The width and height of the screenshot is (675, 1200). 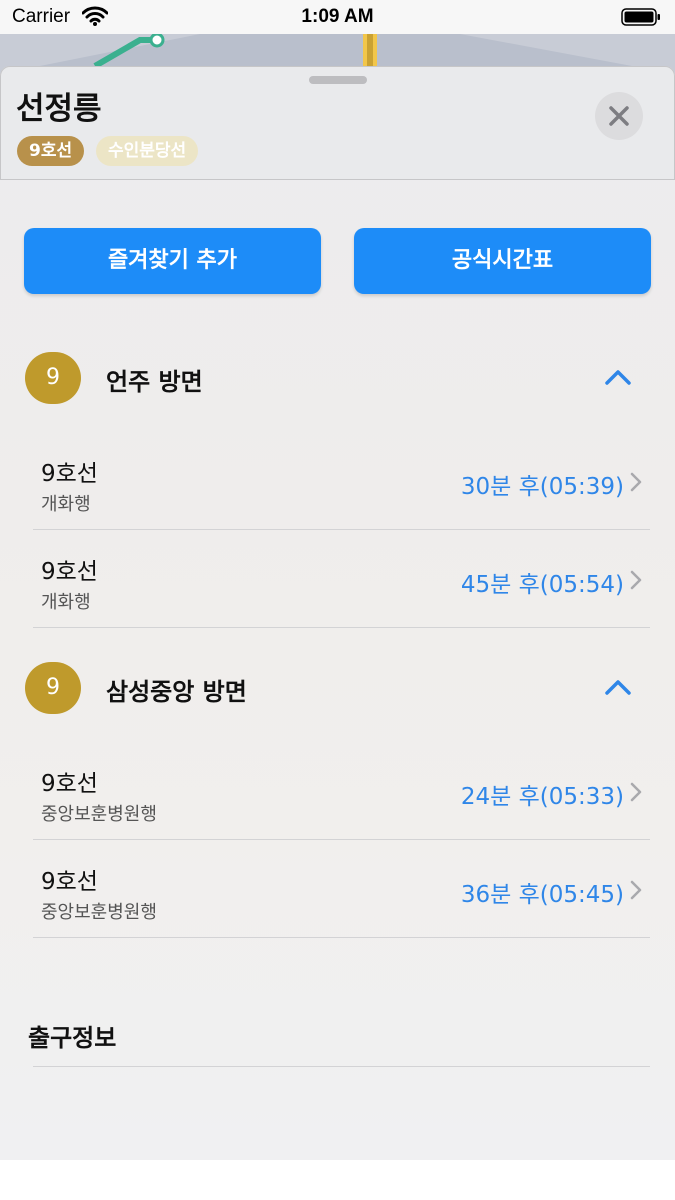 I want to click on official-timetable-button: 공식시간표, so click(x=502, y=261).